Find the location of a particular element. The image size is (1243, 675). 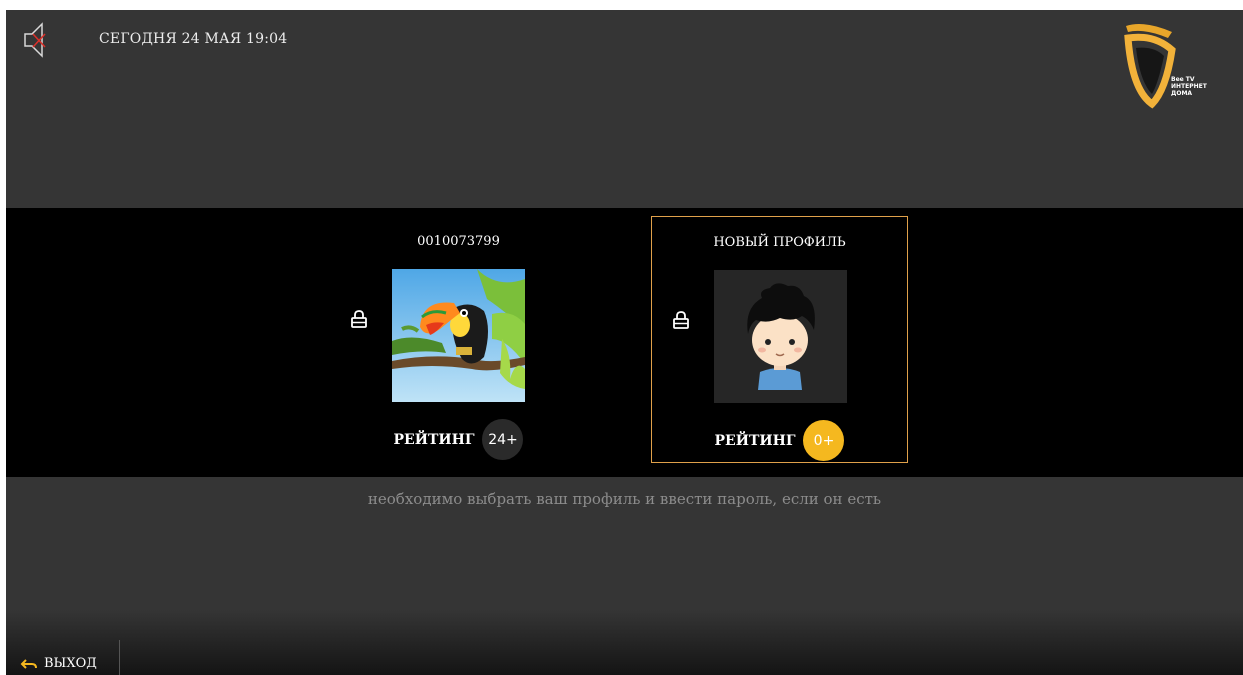

profile-name: НОВЫЙ ПРОФИЛЬ is located at coordinates (779, 242).